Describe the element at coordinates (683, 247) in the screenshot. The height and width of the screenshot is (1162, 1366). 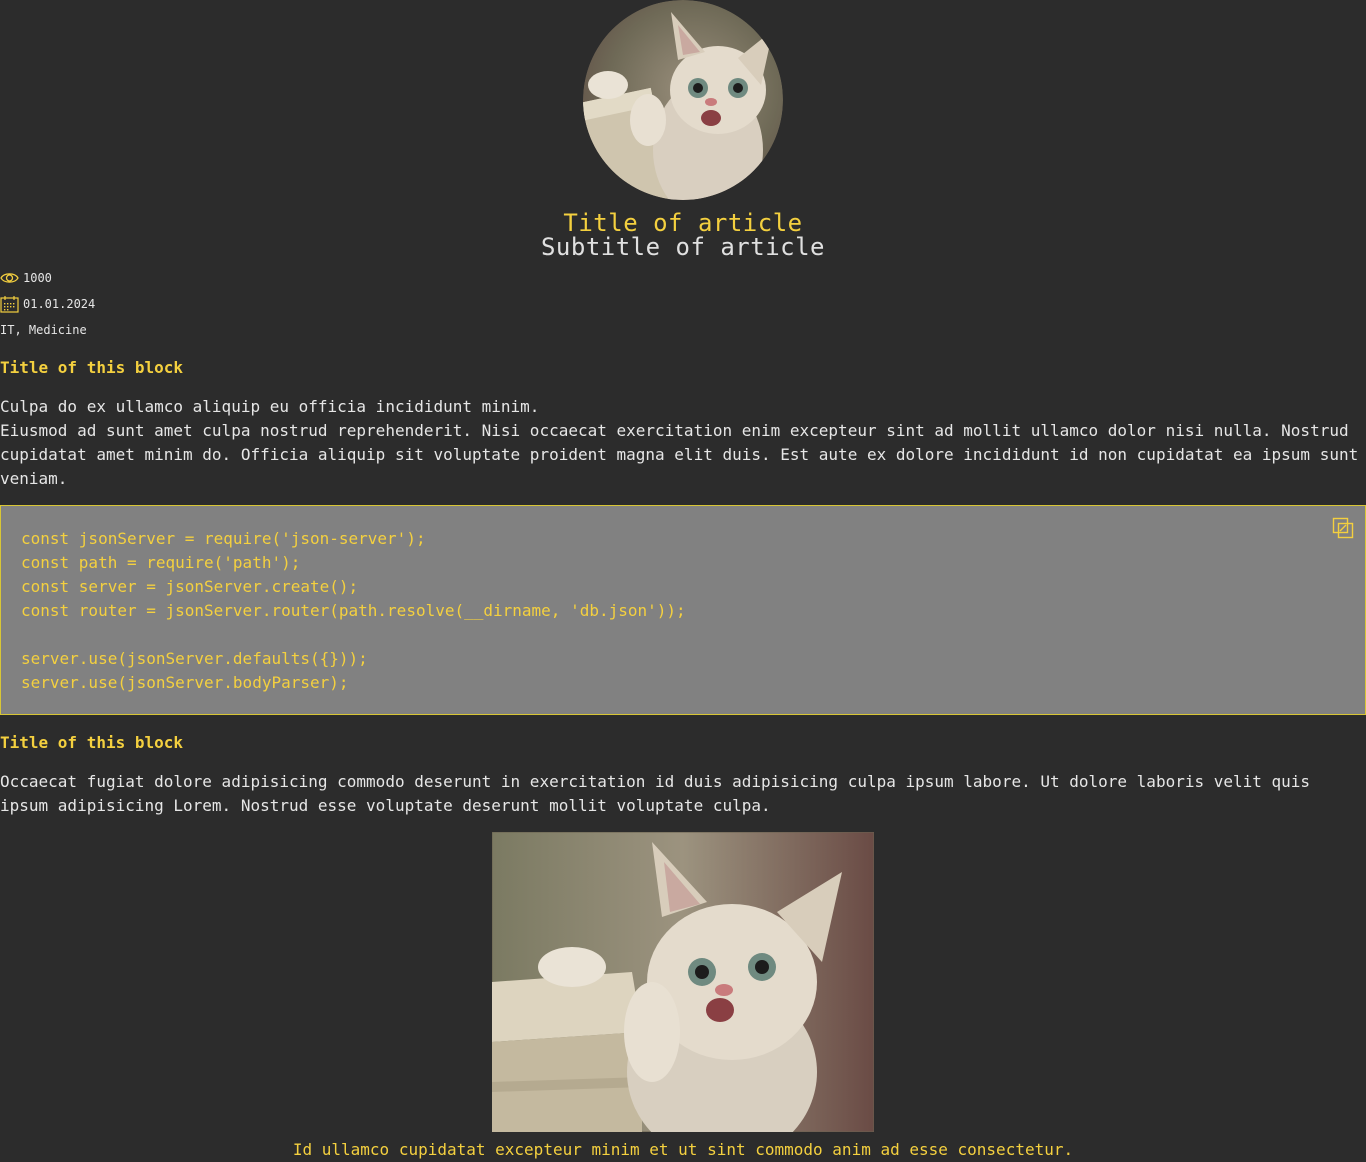
I see `article-subtitle: Subtitle of article` at that location.